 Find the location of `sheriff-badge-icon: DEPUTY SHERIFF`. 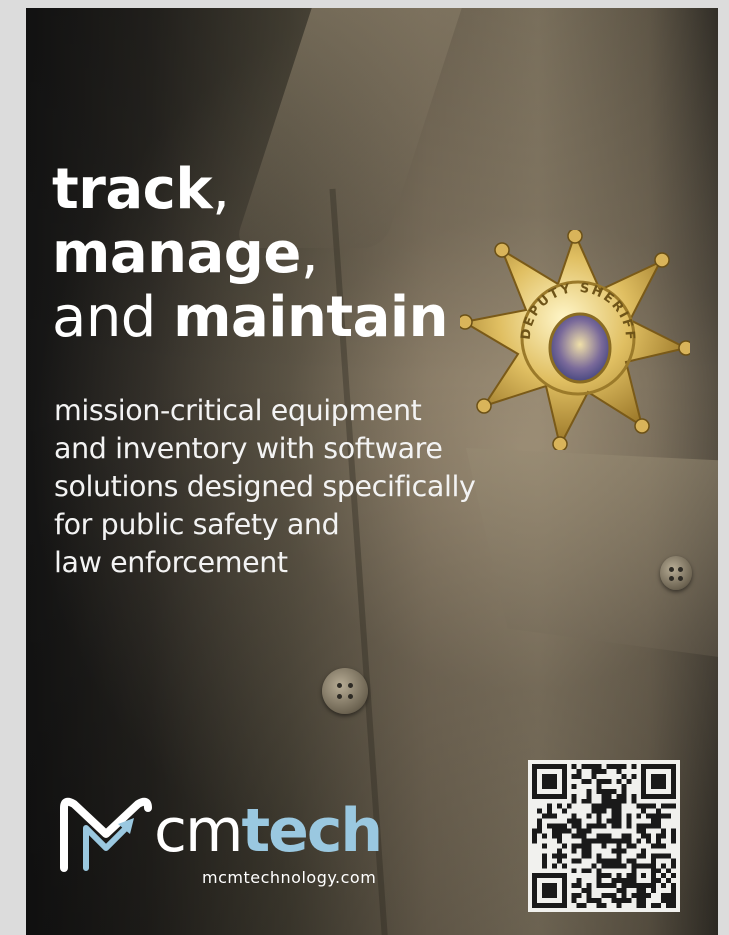

sheriff-badge-icon: DEPUTY SHERIFF is located at coordinates (575, 340).